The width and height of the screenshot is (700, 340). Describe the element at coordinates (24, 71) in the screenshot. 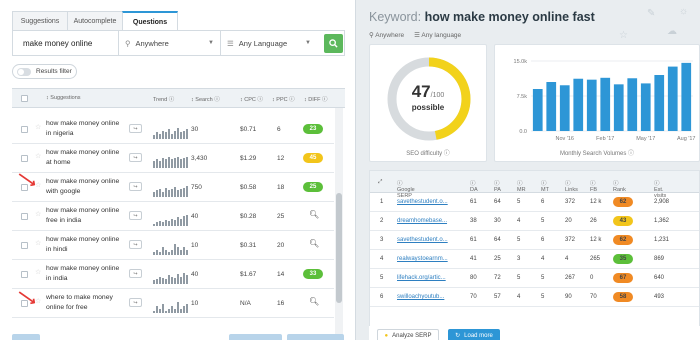

I see `toggle-switch` at that location.